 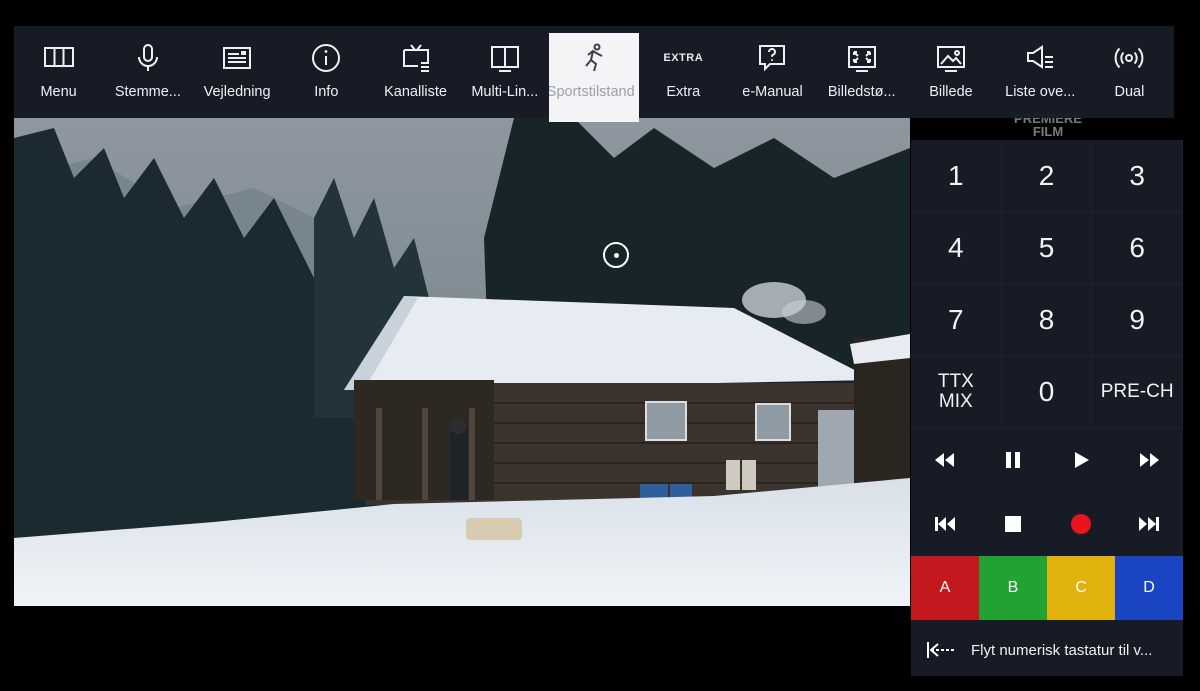 I want to click on multi-link-icon, so click(x=504, y=59).